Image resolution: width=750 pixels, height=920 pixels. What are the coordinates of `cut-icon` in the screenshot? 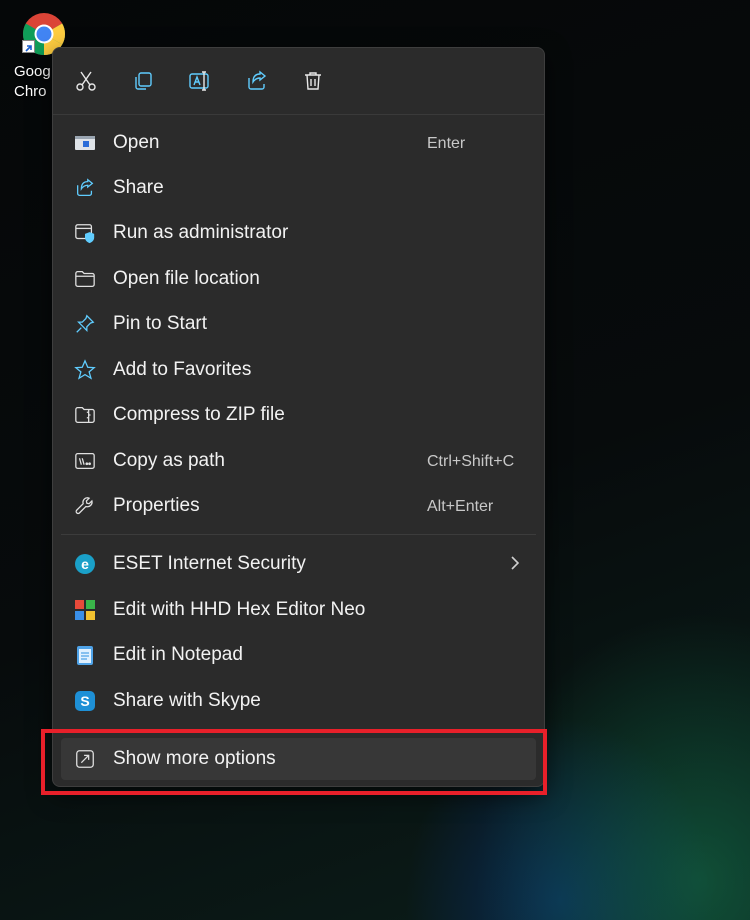 It's located at (86, 81).